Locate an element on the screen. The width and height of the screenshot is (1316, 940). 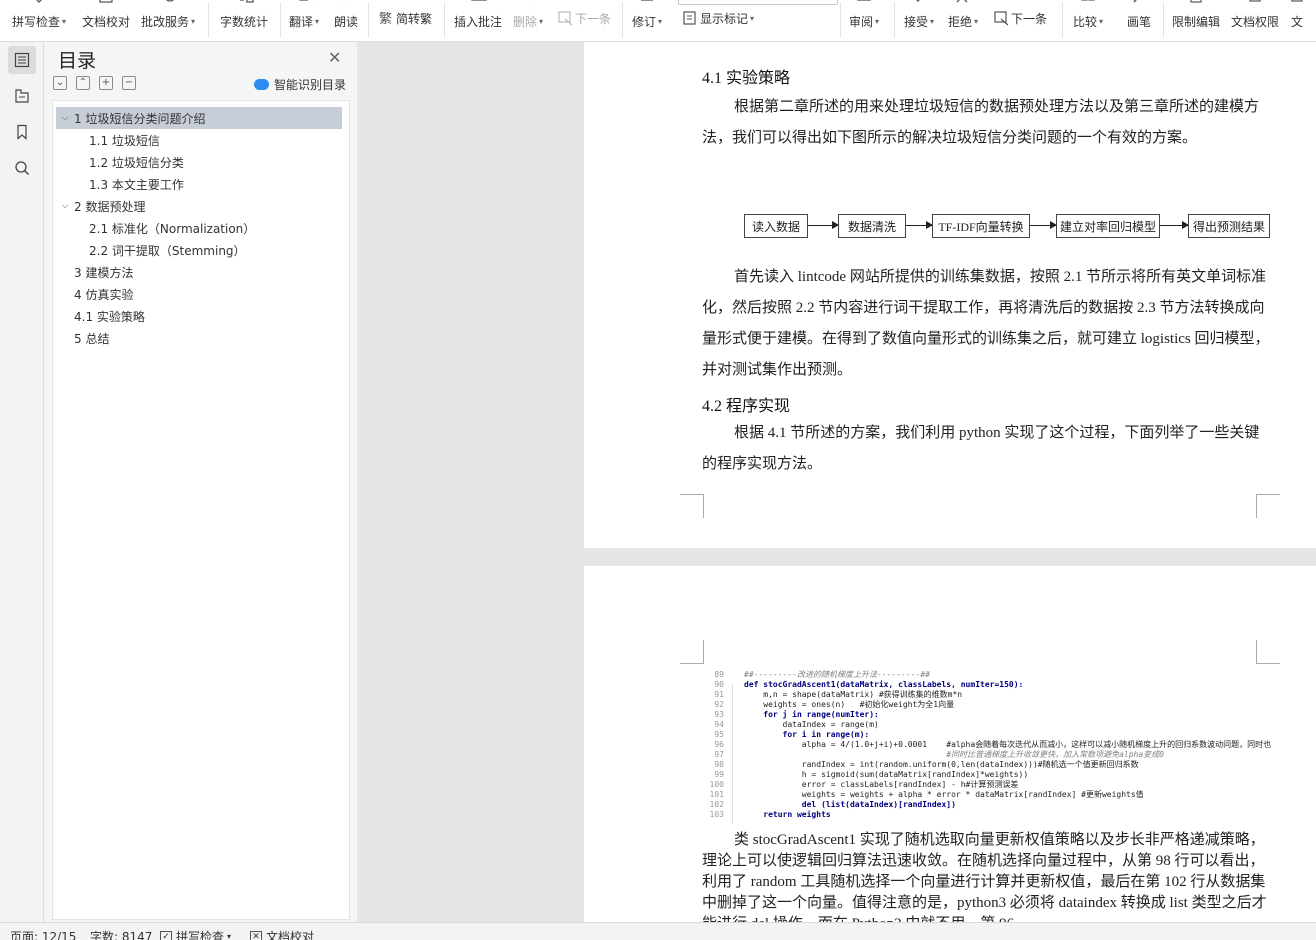
approval-service-button: 批改服务 ▾ is located at coordinates (168, 20).